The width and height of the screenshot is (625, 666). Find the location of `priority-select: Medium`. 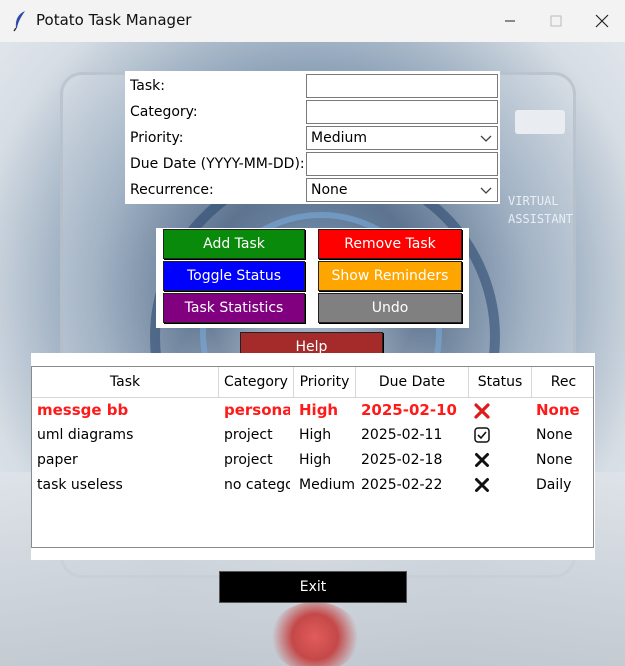

priority-select: Medium is located at coordinates (402, 138).